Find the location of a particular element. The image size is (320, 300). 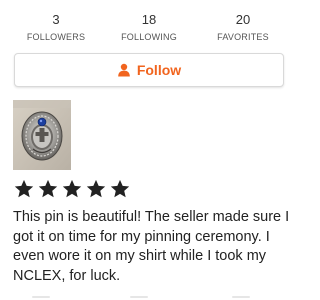

favorites-count: 20 is located at coordinates (243, 19).